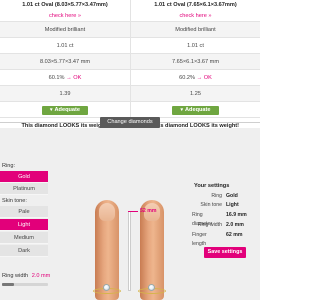 The width and height of the screenshot is (320, 300). What do you see at coordinates (212, 186) in the screenshot?
I see `settings-title: Your settings` at bounding box center [212, 186].